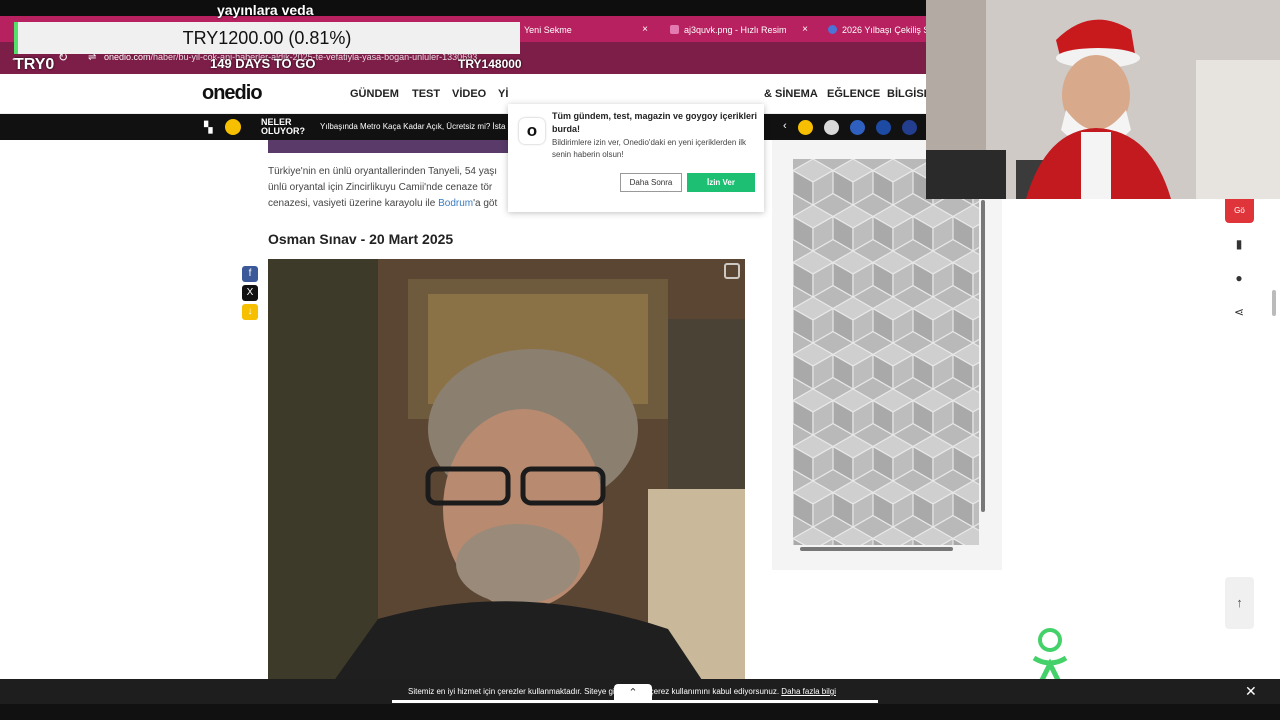 The height and width of the screenshot is (720, 1280). Describe the element at coordinates (265, 10) in the screenshot. I see `overlay-title: yayınlara veda` at that location.